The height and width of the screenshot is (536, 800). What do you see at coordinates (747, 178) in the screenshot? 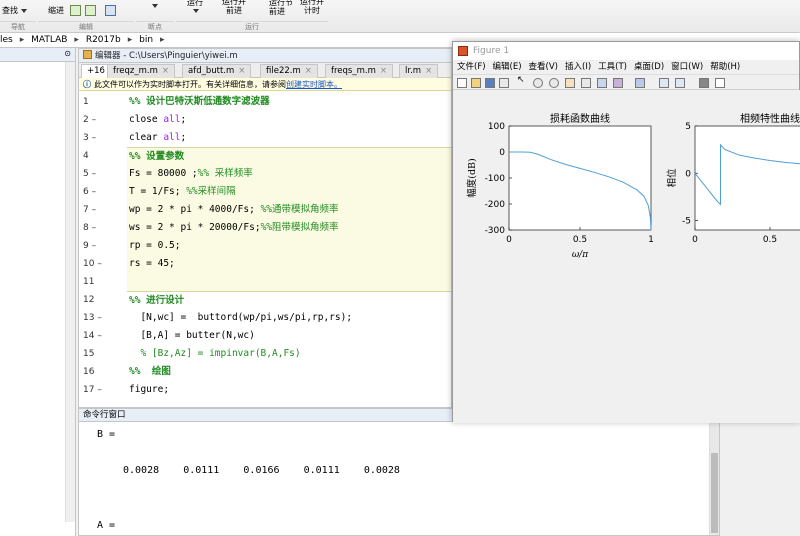
I see `plot-area` at bounding box center [747, 178].